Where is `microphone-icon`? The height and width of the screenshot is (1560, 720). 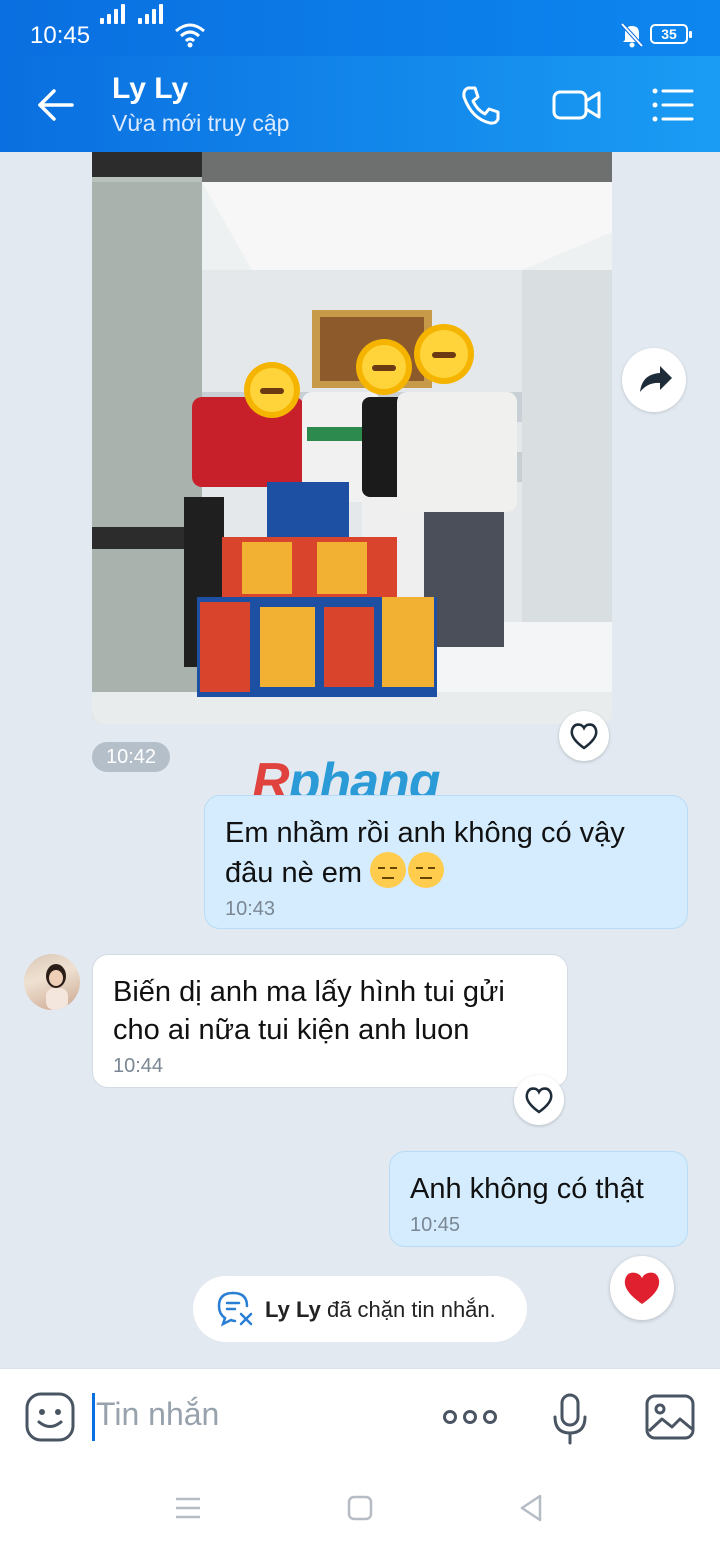
microphone-icon is located at coordinates (570, 1419).